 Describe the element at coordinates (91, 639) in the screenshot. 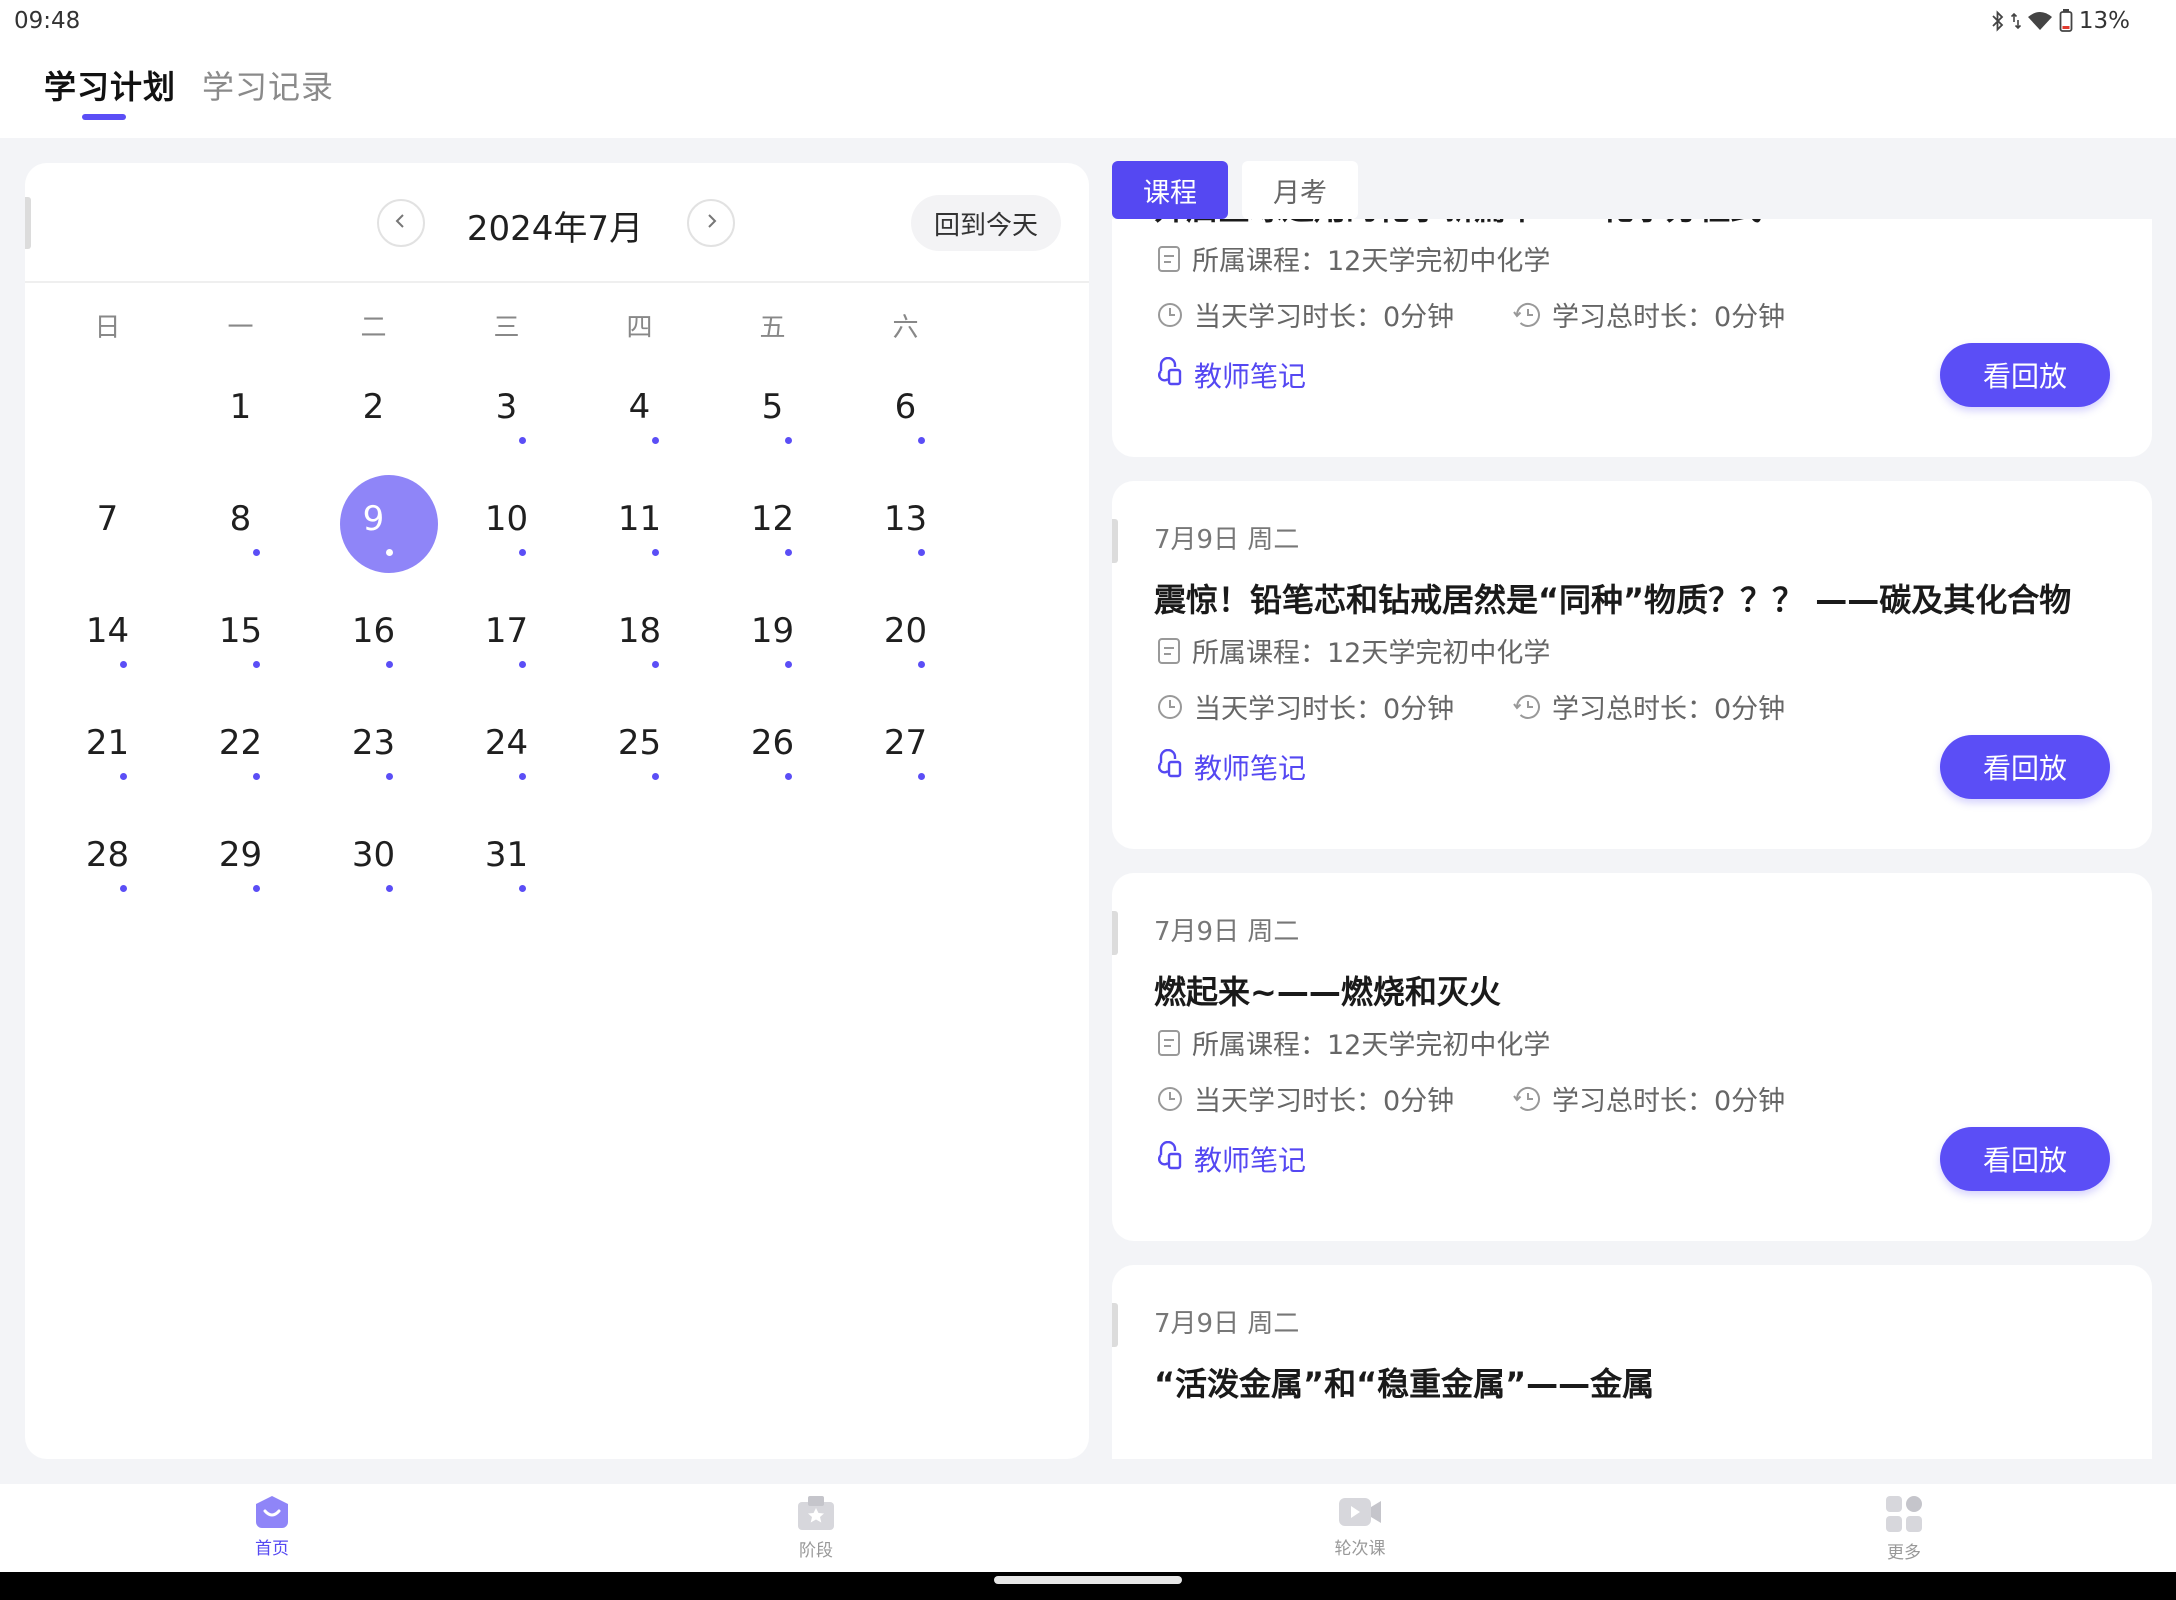

I see `calendar-day: 14` at that location.